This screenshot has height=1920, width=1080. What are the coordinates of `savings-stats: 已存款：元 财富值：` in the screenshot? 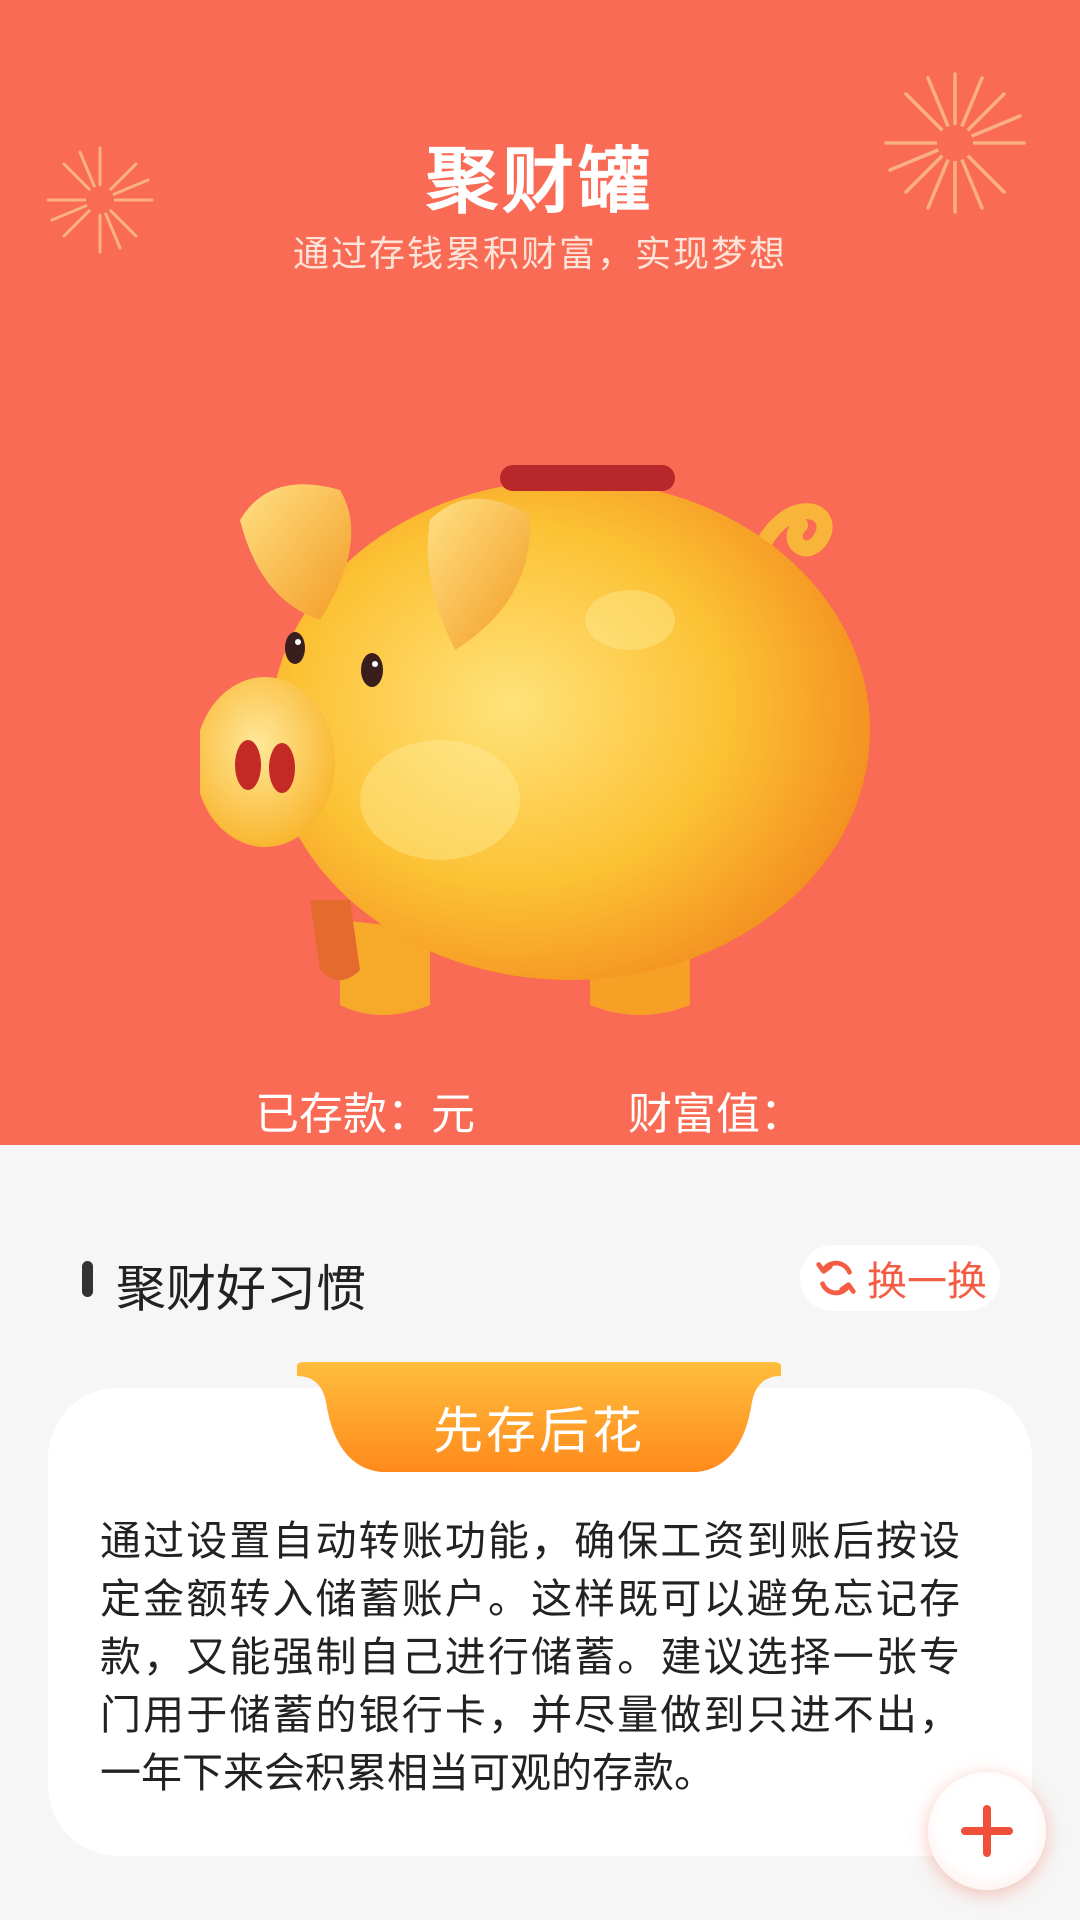 It's located at (540, 1109).